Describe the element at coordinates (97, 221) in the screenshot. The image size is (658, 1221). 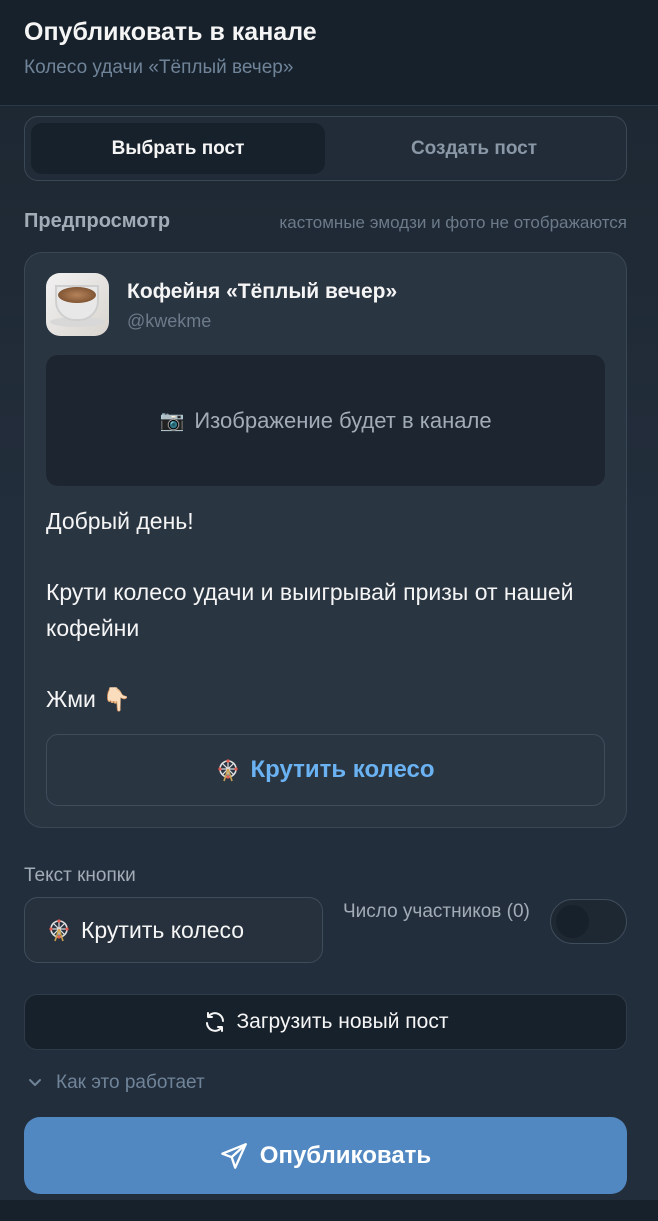
I see `preview-label: Предпросмотр` at that location.